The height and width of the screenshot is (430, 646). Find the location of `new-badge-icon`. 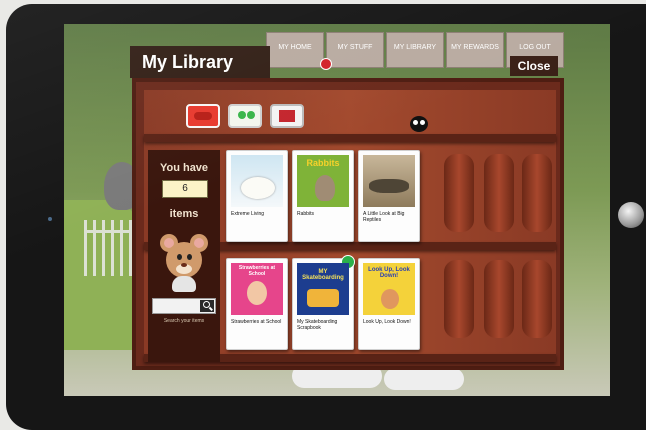

new-badge-icon is located at coordinates (348, 262).